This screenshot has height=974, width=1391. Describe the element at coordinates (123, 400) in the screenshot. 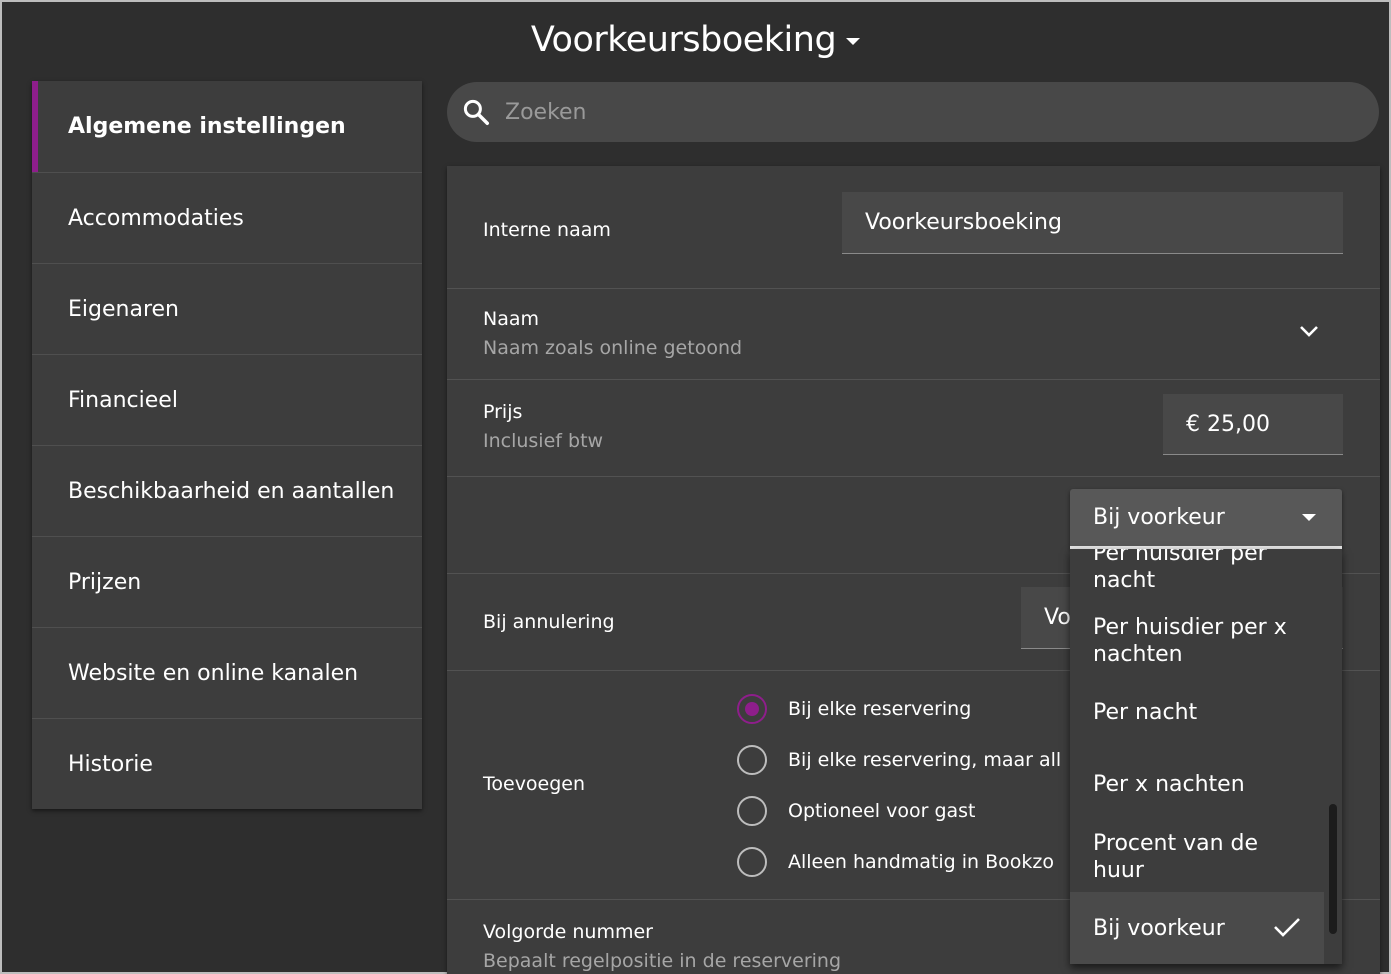

I see `sidebar-item-label: Financieel` at that location.